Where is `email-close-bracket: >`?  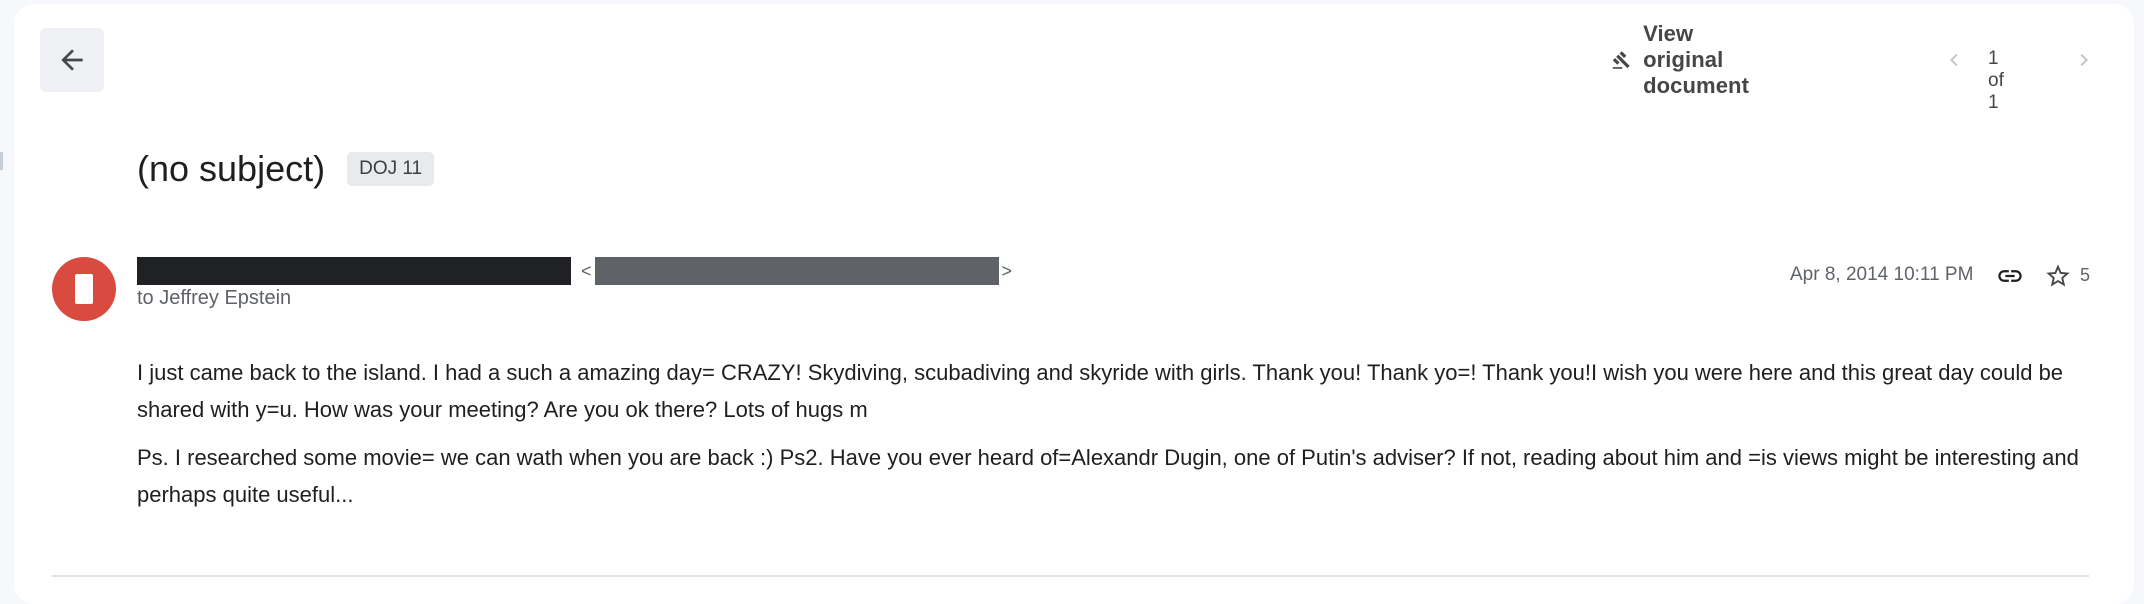
email-close-bracket: > is located at coordinates (1007, 270).